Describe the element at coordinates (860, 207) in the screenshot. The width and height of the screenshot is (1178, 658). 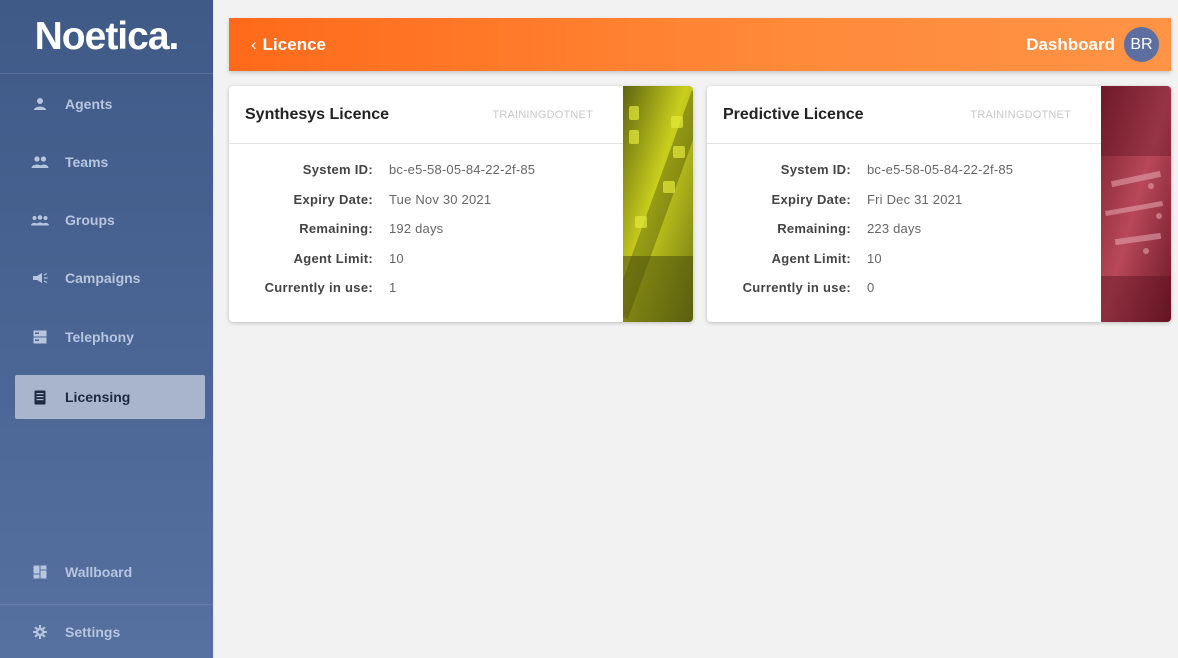
I see `detail-row-expiry-date: Expiry Date: Fri Dec 31 2021` at that location.